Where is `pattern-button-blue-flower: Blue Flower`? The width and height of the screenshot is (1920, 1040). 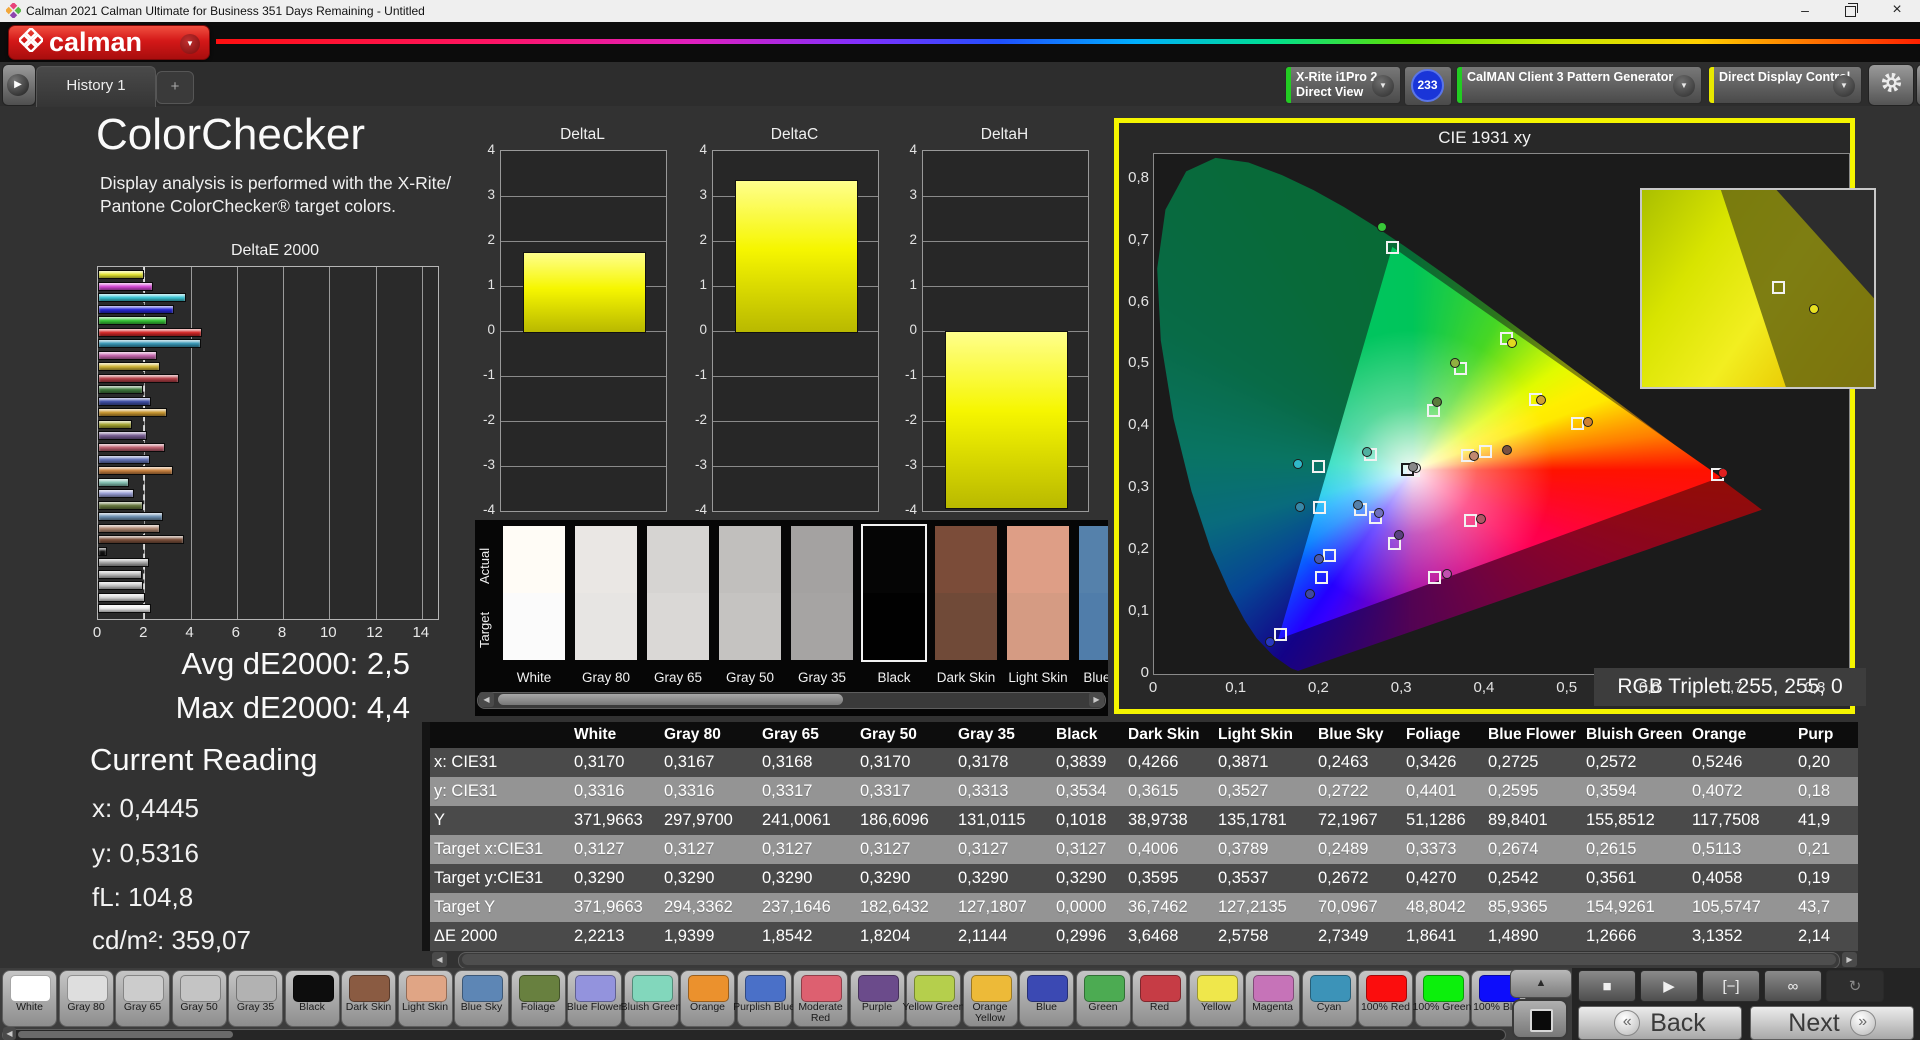 pattern-button-blue-flower: Blue Flower is located at coordinates (594, 998).